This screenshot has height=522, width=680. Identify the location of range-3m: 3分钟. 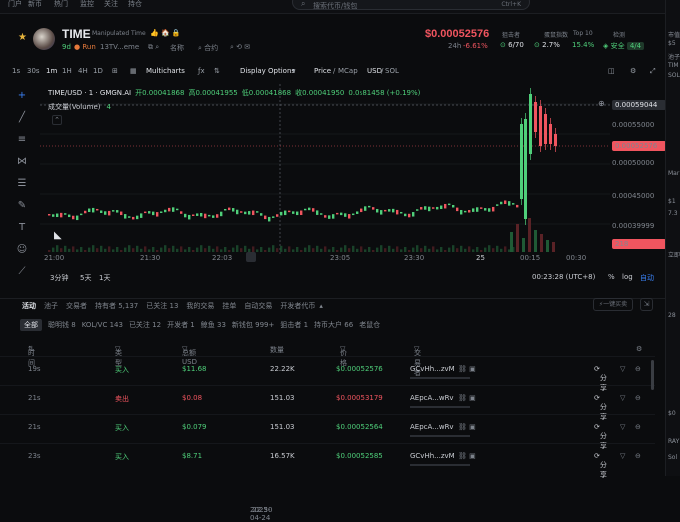
(59, 278).